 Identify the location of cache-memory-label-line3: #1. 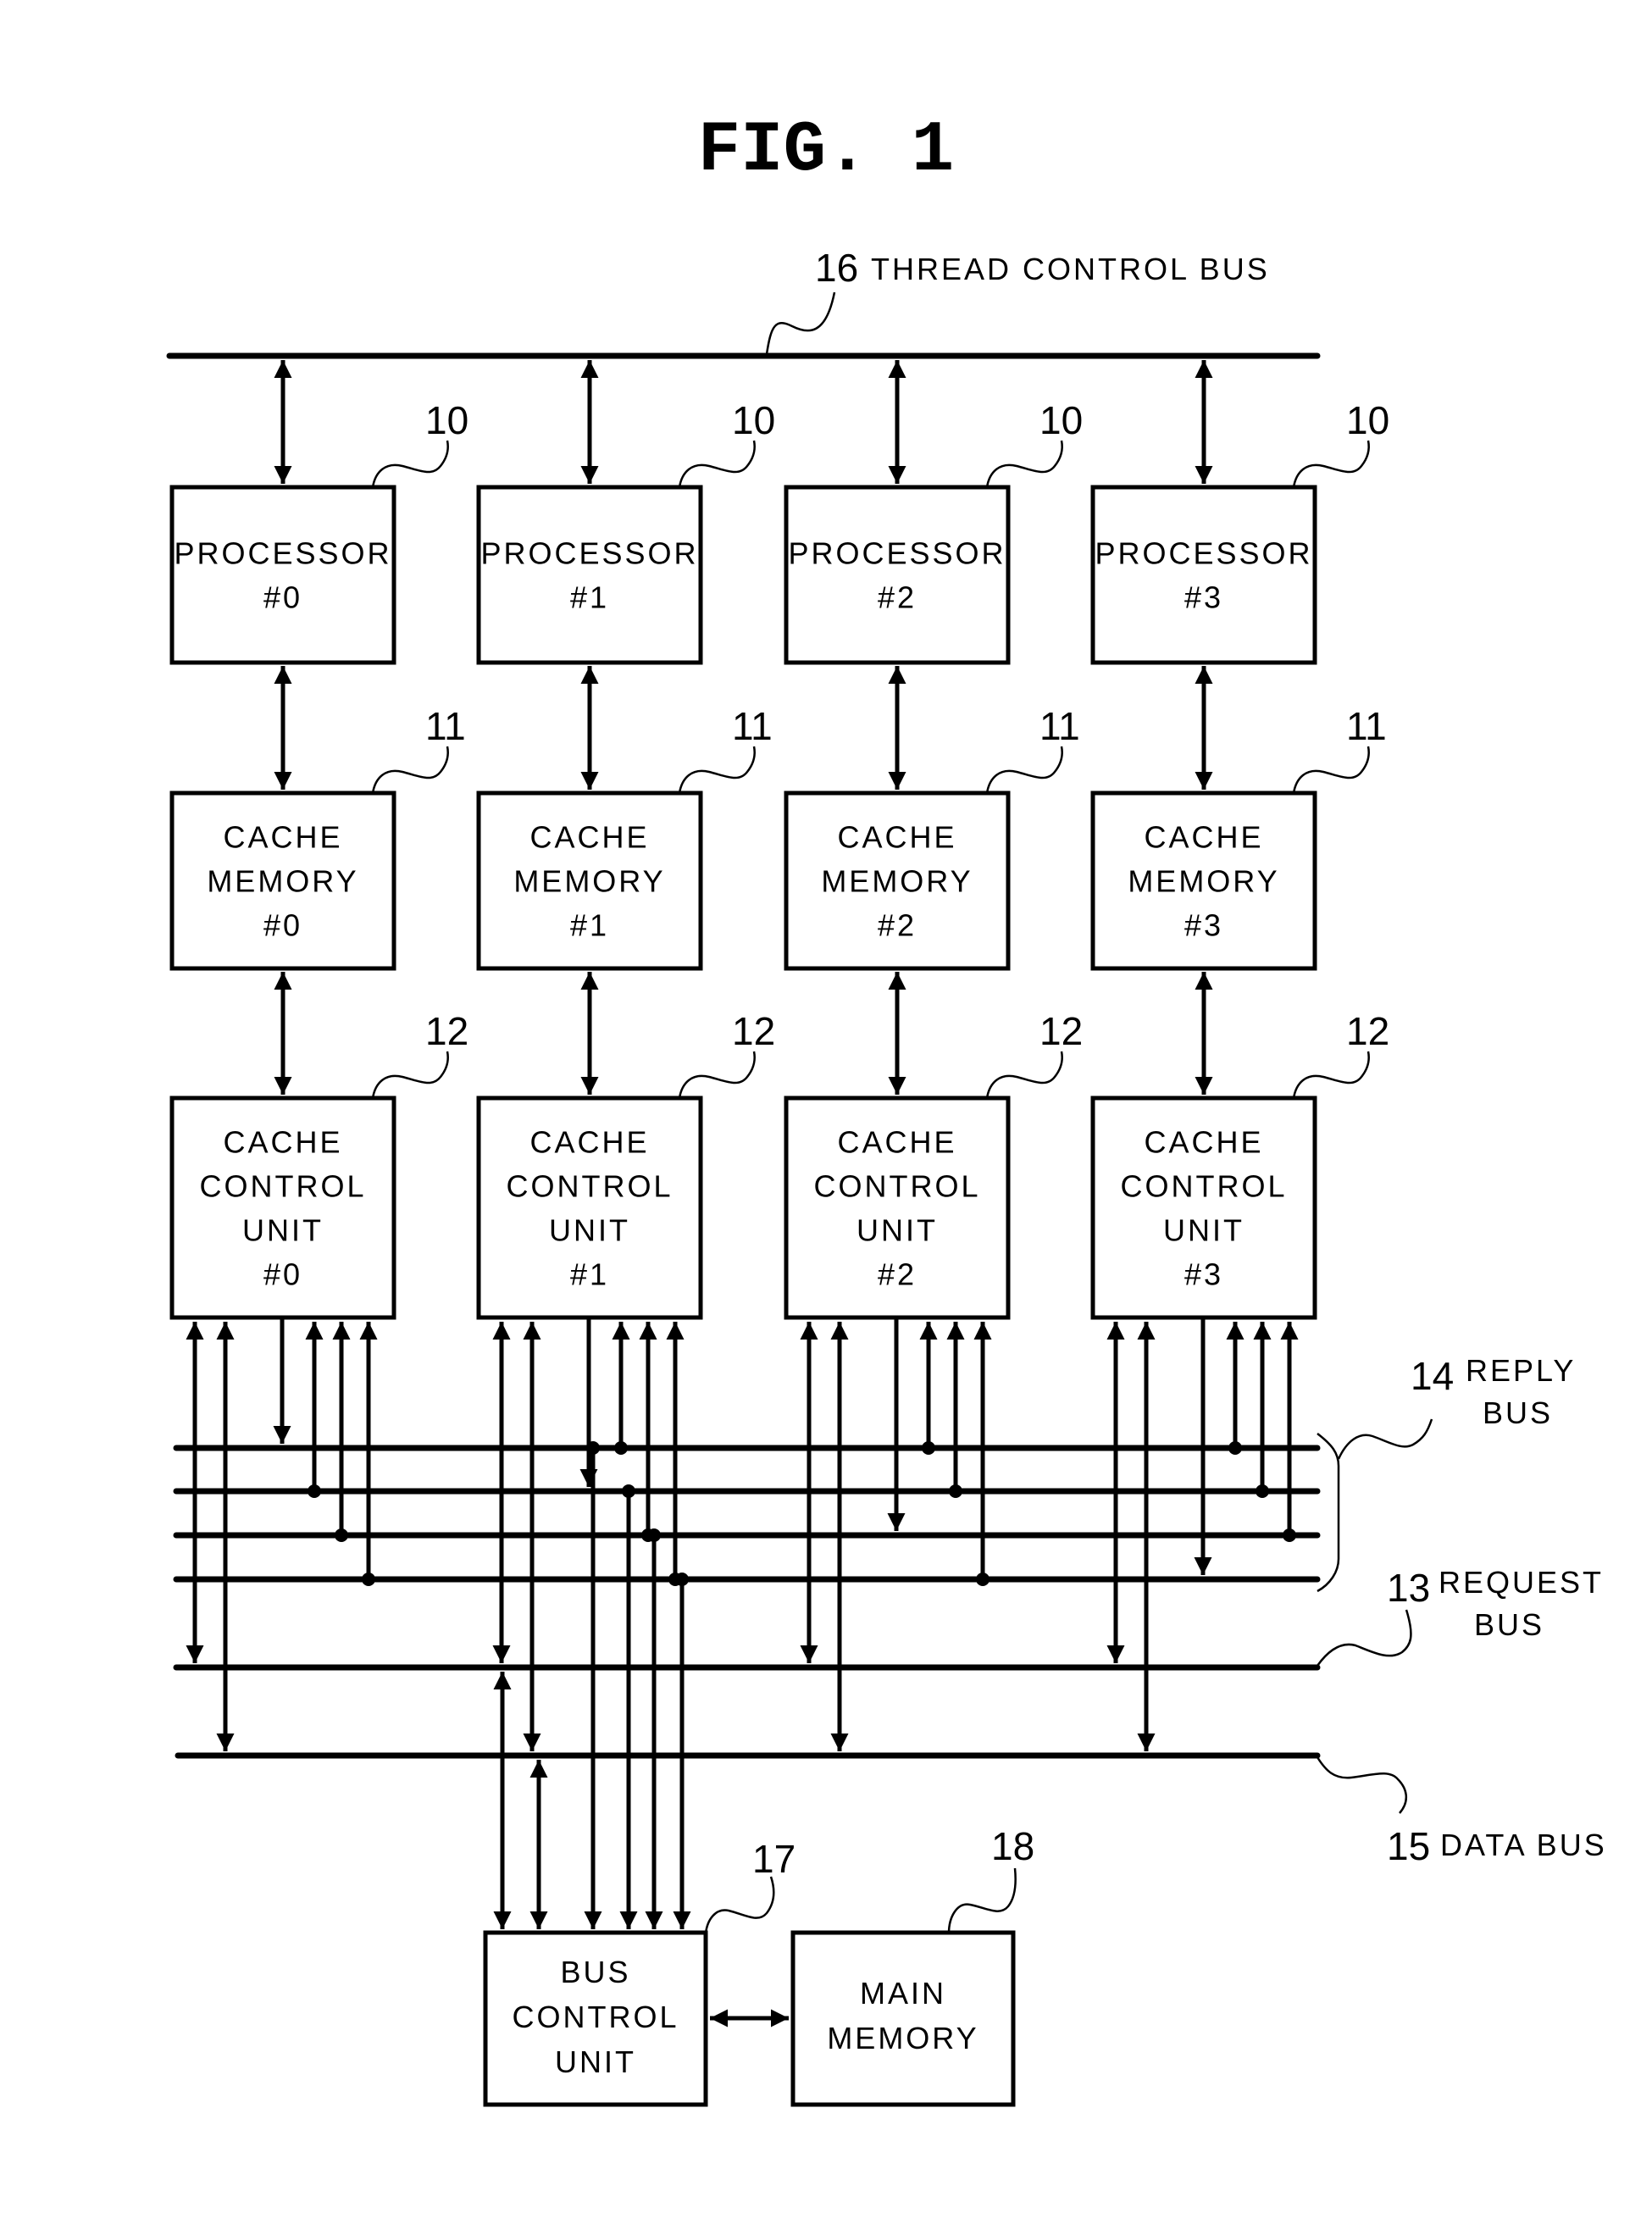
(589, 925).